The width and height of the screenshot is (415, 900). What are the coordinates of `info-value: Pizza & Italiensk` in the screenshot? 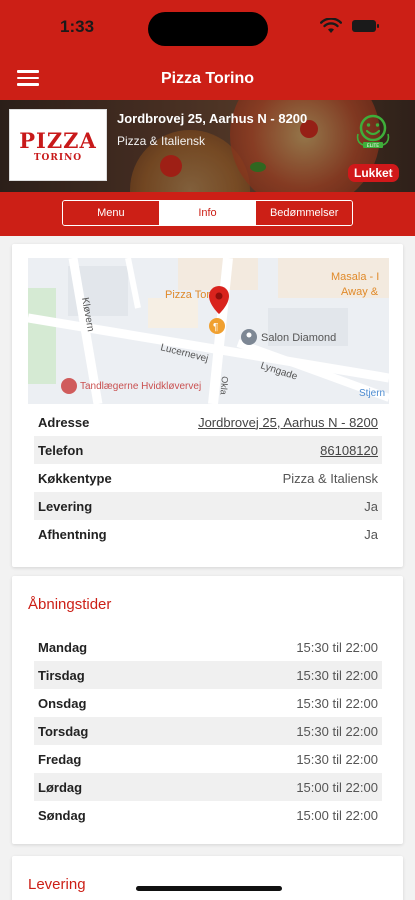 It's located at (330, 478).